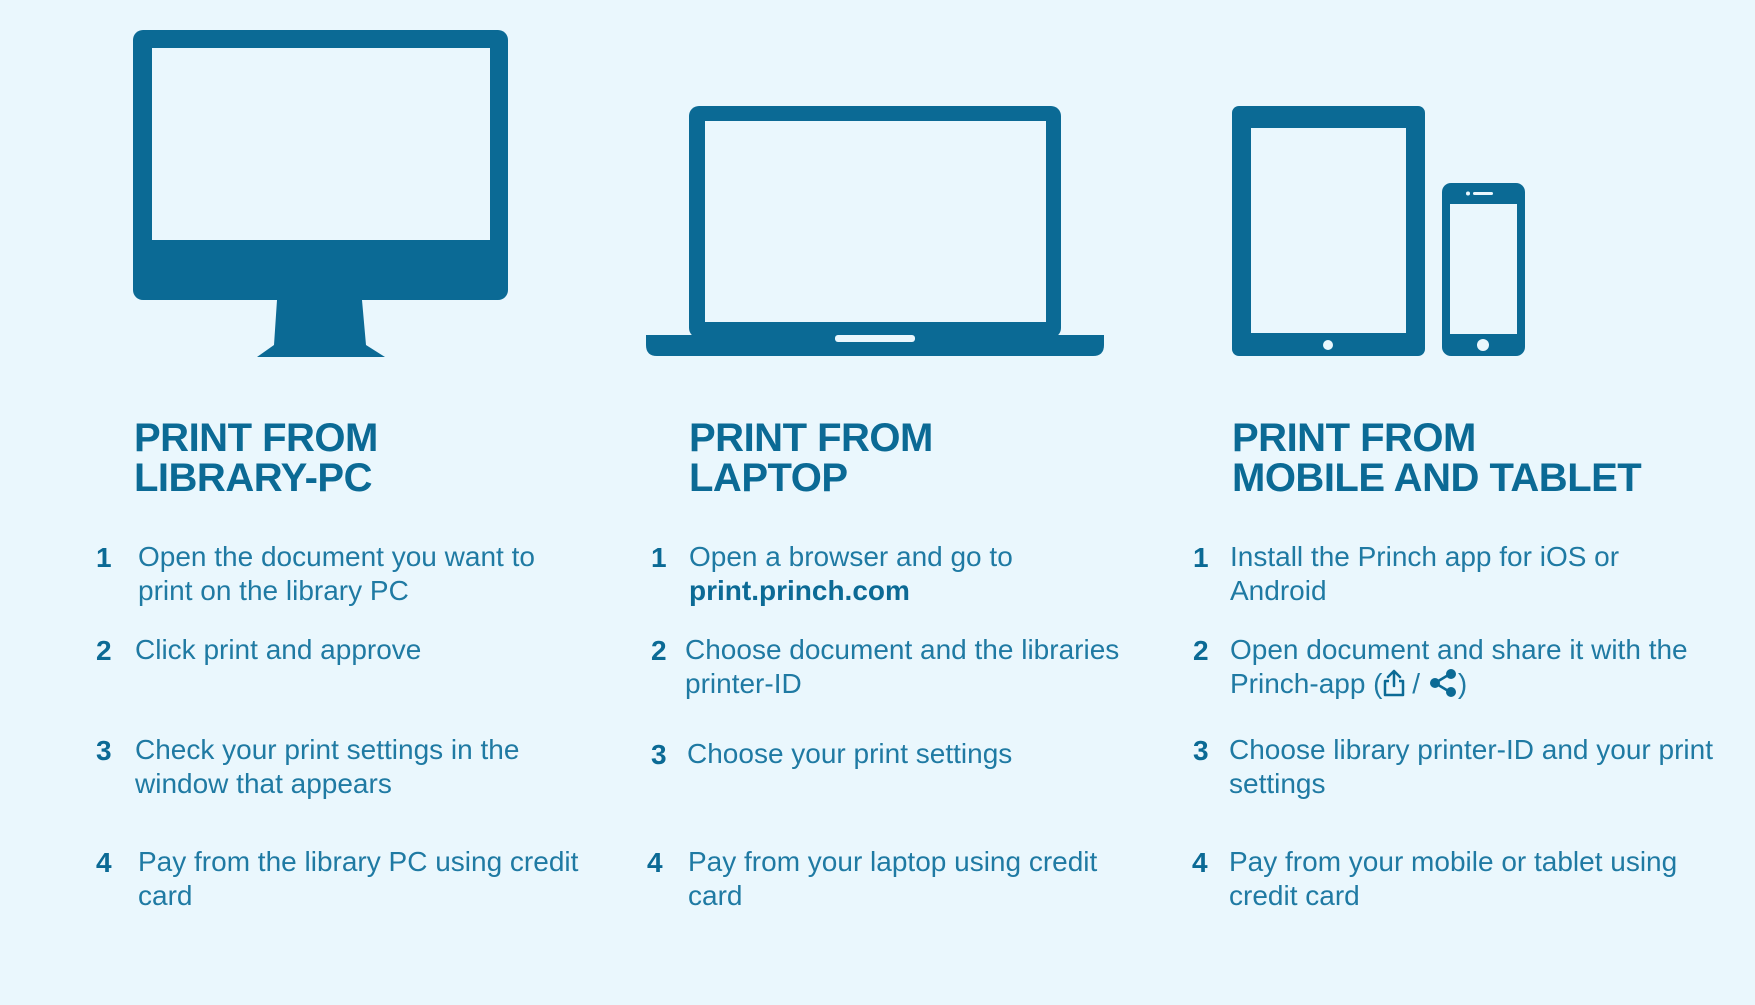 The height and width of the screenshot is (1005, 1755). Describe the element at coordinates (256, 458) in the screenshot. I see `column-title: PRINT FROM LIBRARY-PC` at that location.